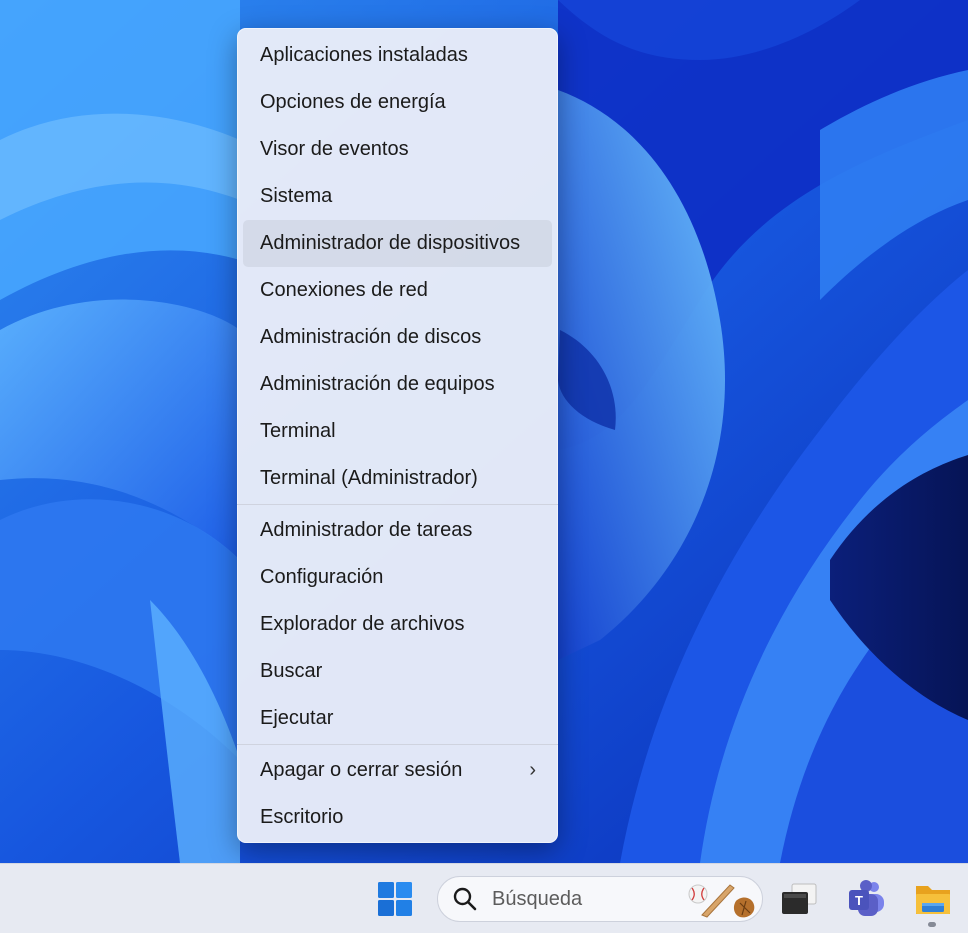 The image size is (968, 933). What do you see at coordinates (334, 149) in the screenshot?
I see `menu-item-label: Visor de eventos` at bounding box center [334, 149].